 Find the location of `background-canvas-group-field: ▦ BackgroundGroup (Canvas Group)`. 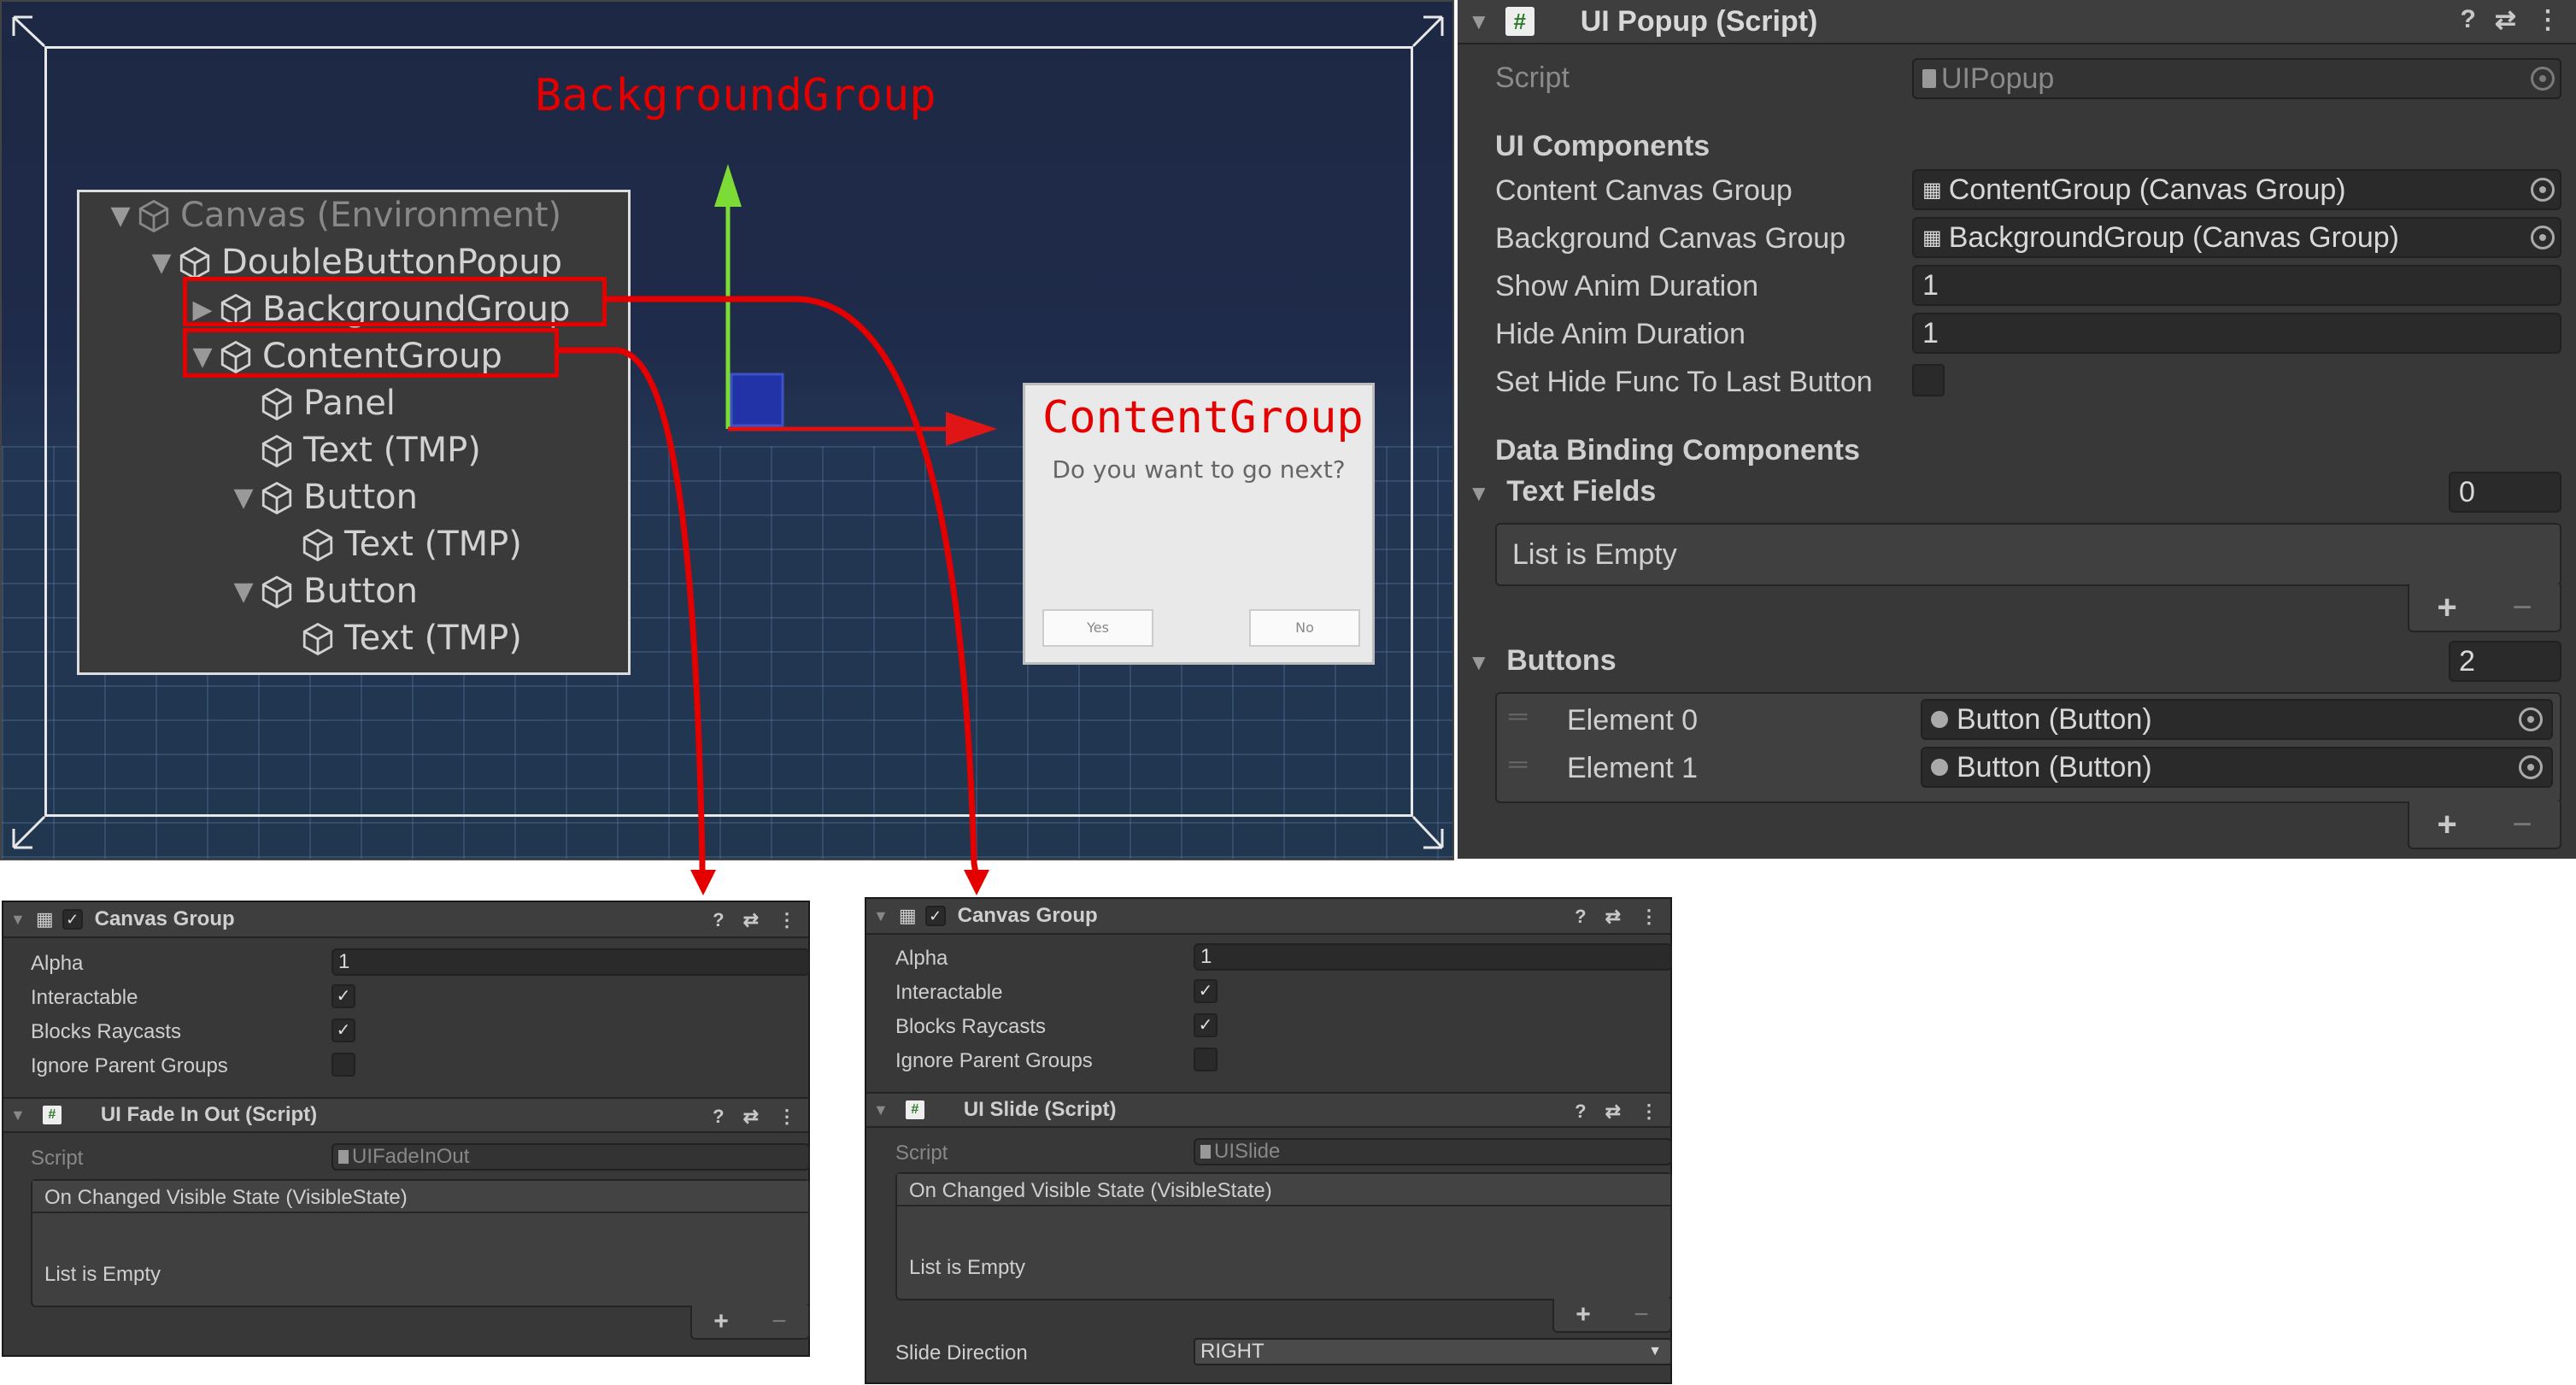

background-canvas-group-field: ▦ BackgroundGroup (Canvas Group) is located at coordinates (2236, 237).